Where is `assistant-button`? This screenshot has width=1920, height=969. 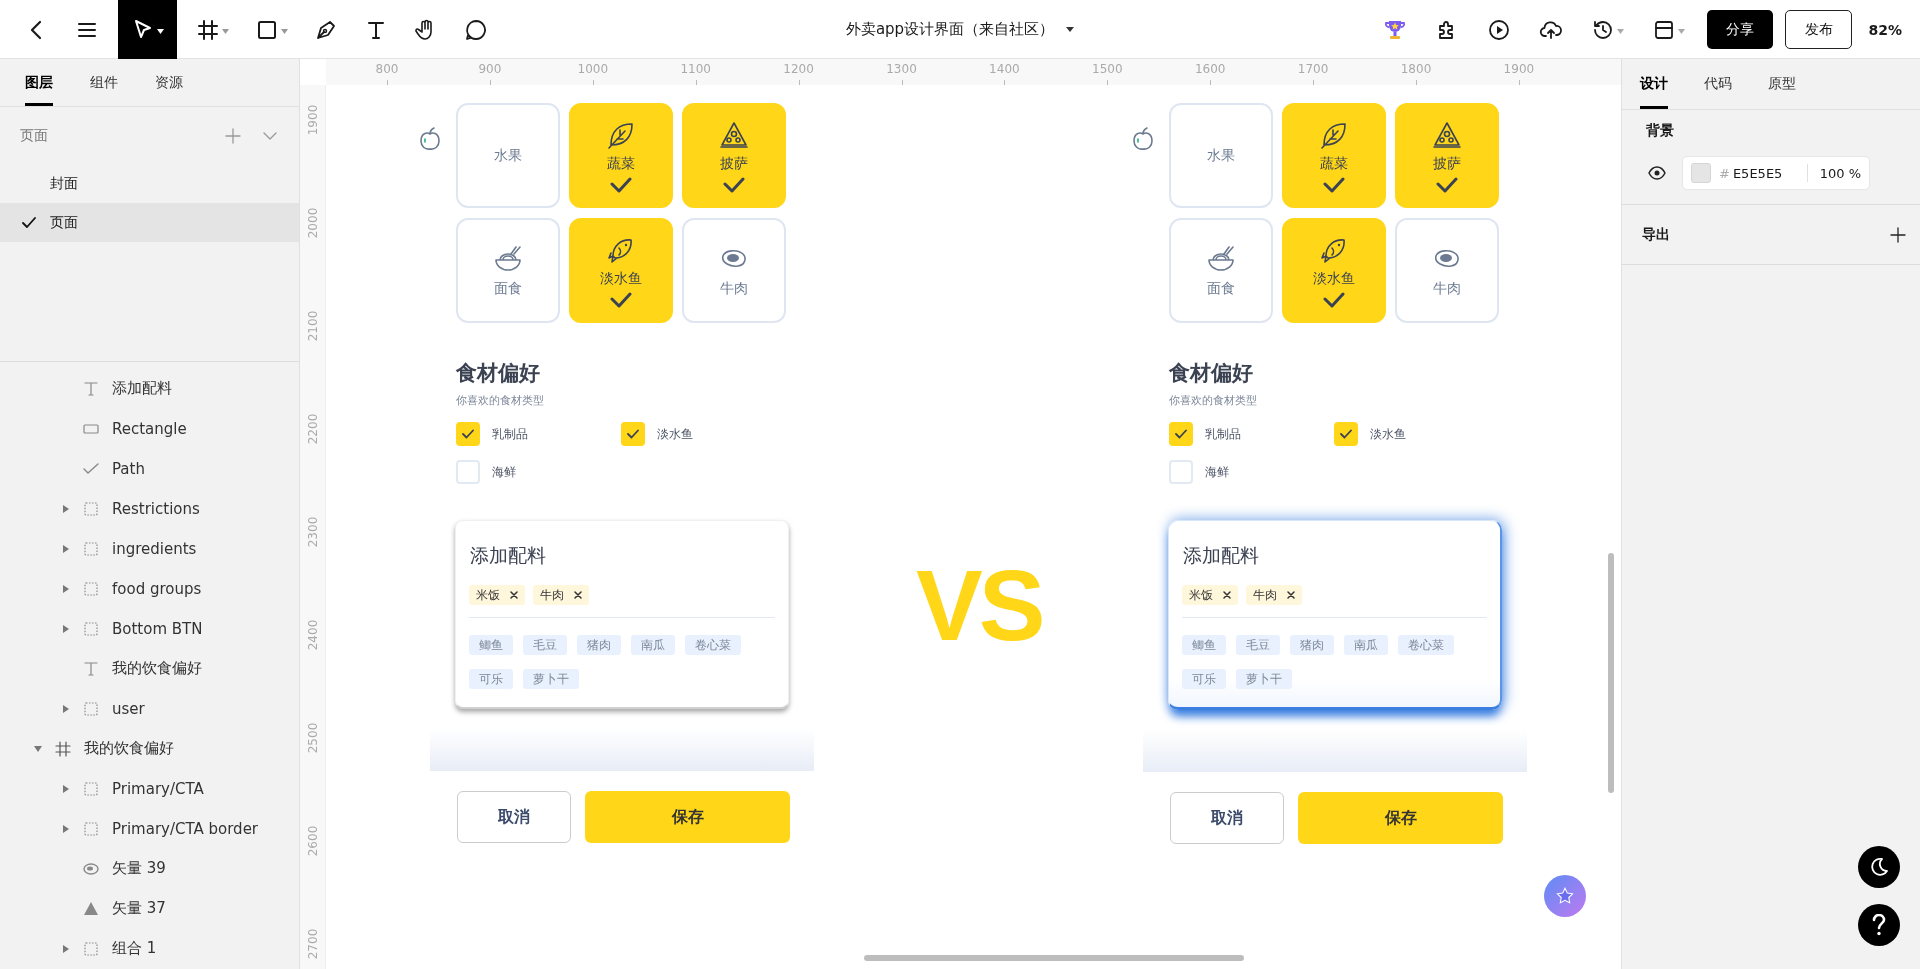
assistant-button is located at coordinates (1565, 896).